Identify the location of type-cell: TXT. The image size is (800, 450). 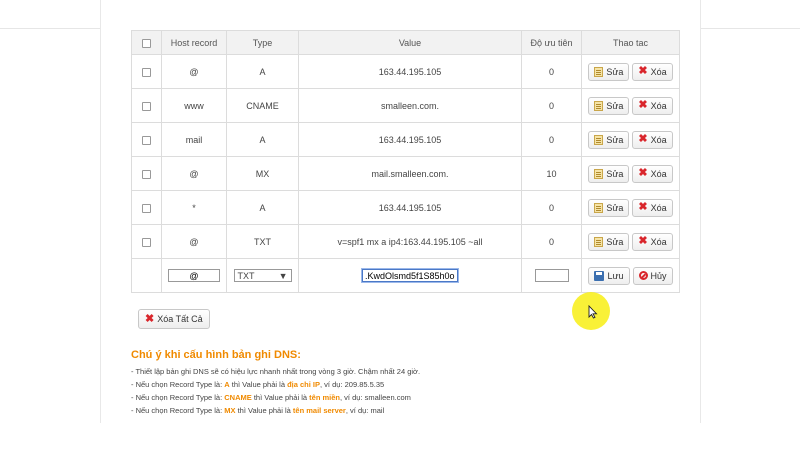
(262, 241).